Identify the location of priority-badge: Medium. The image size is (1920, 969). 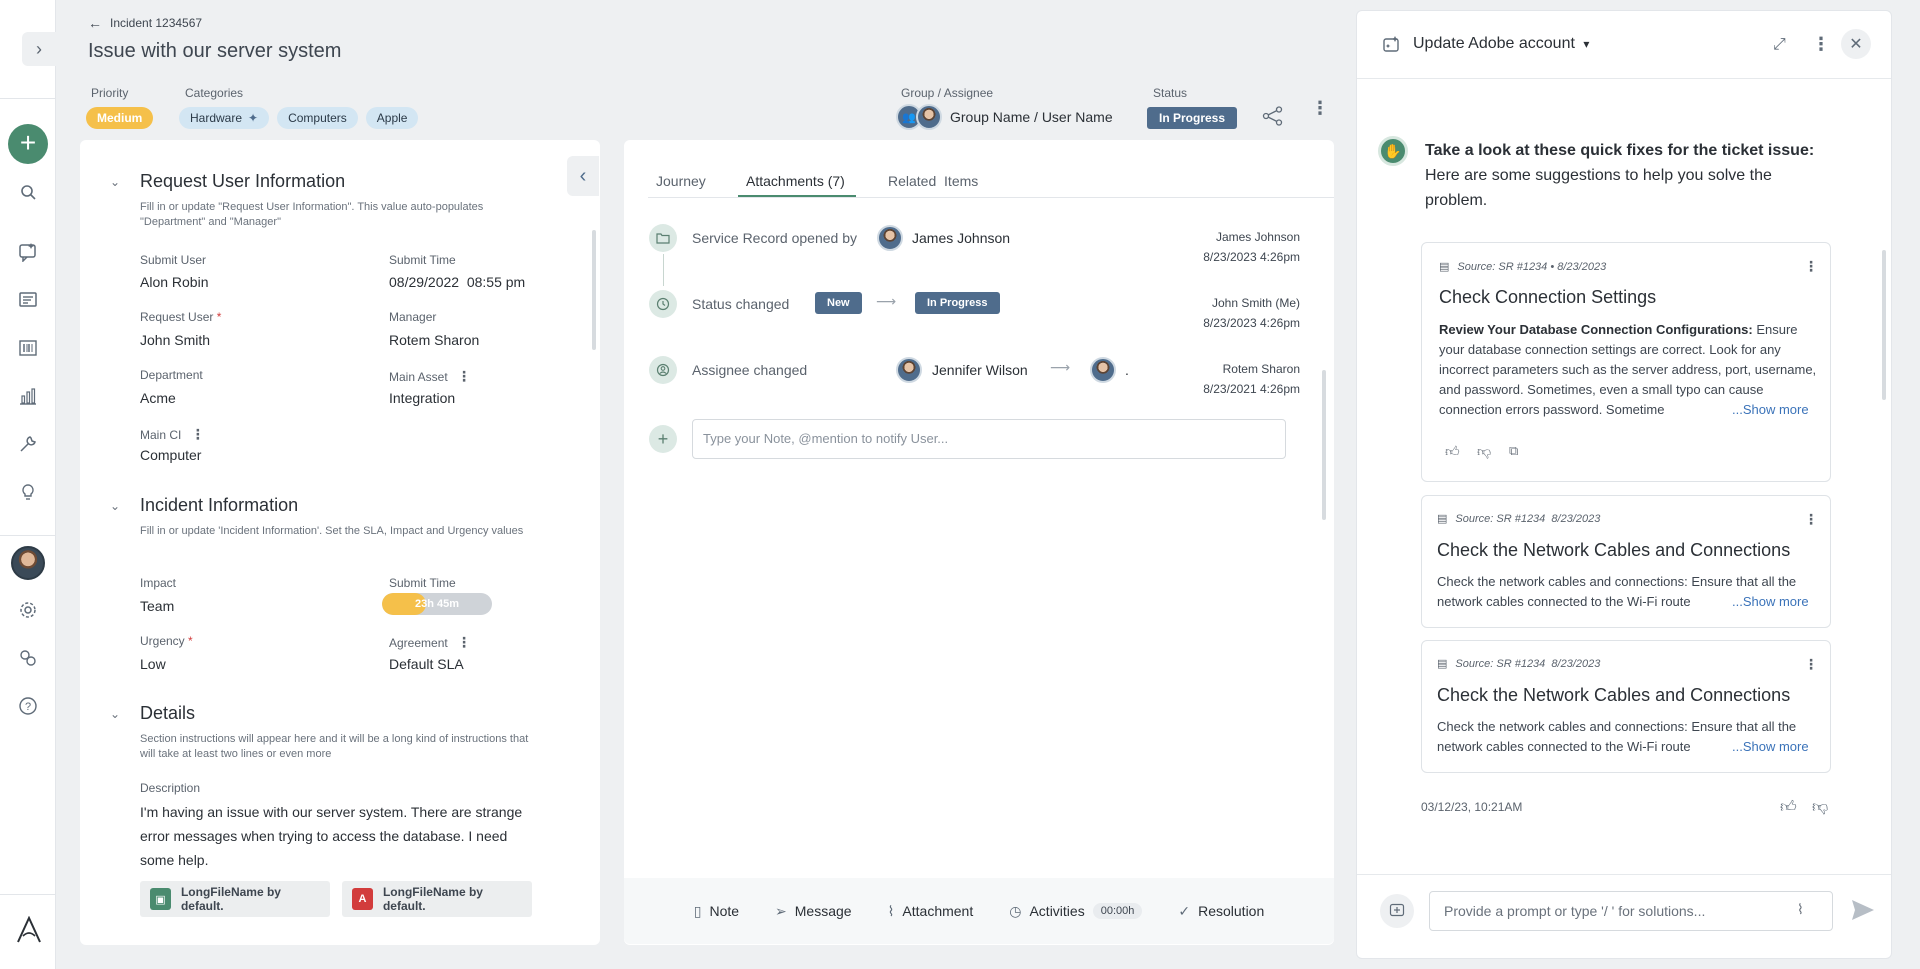
(120, 118).